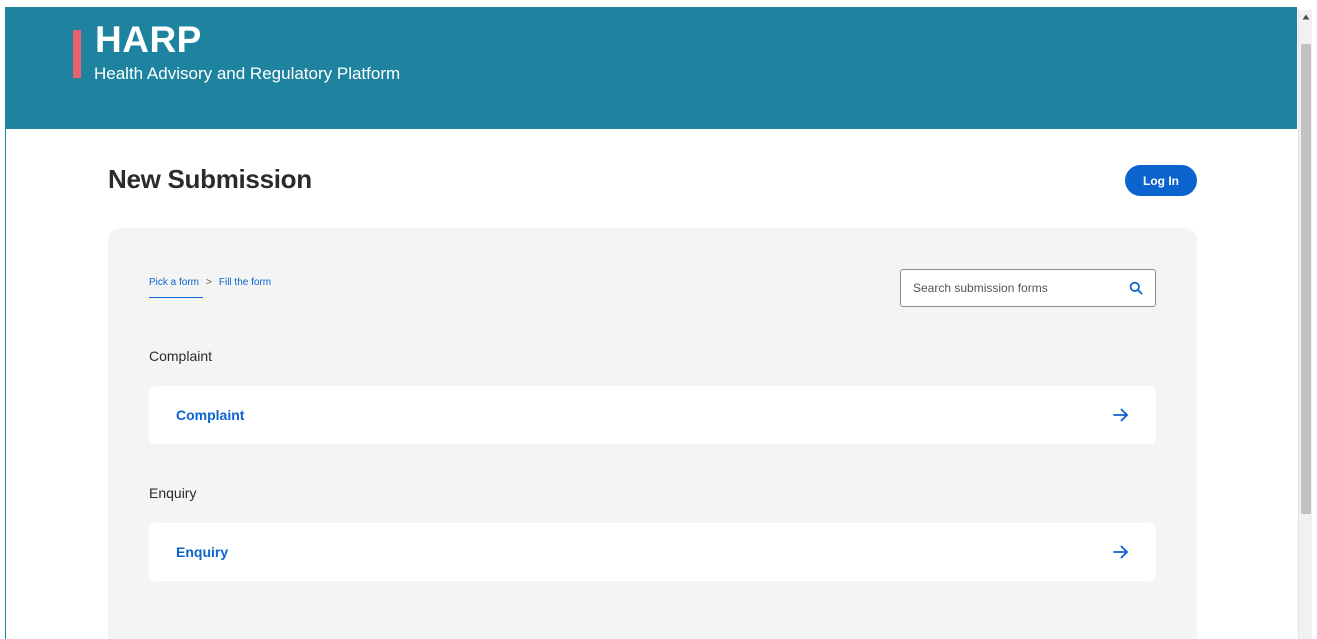  What do you see at coordinates (176, 287) in the screenshot?
I see `breadcrumb-step-pick-form: Pick a form` at bounding box center [176, 287].